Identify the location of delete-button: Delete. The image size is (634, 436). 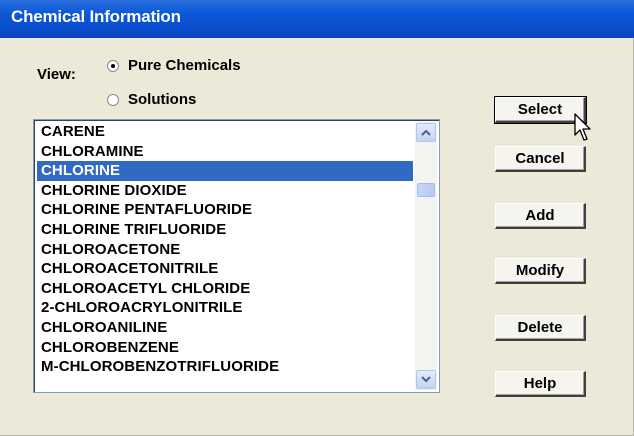
(540, 328).